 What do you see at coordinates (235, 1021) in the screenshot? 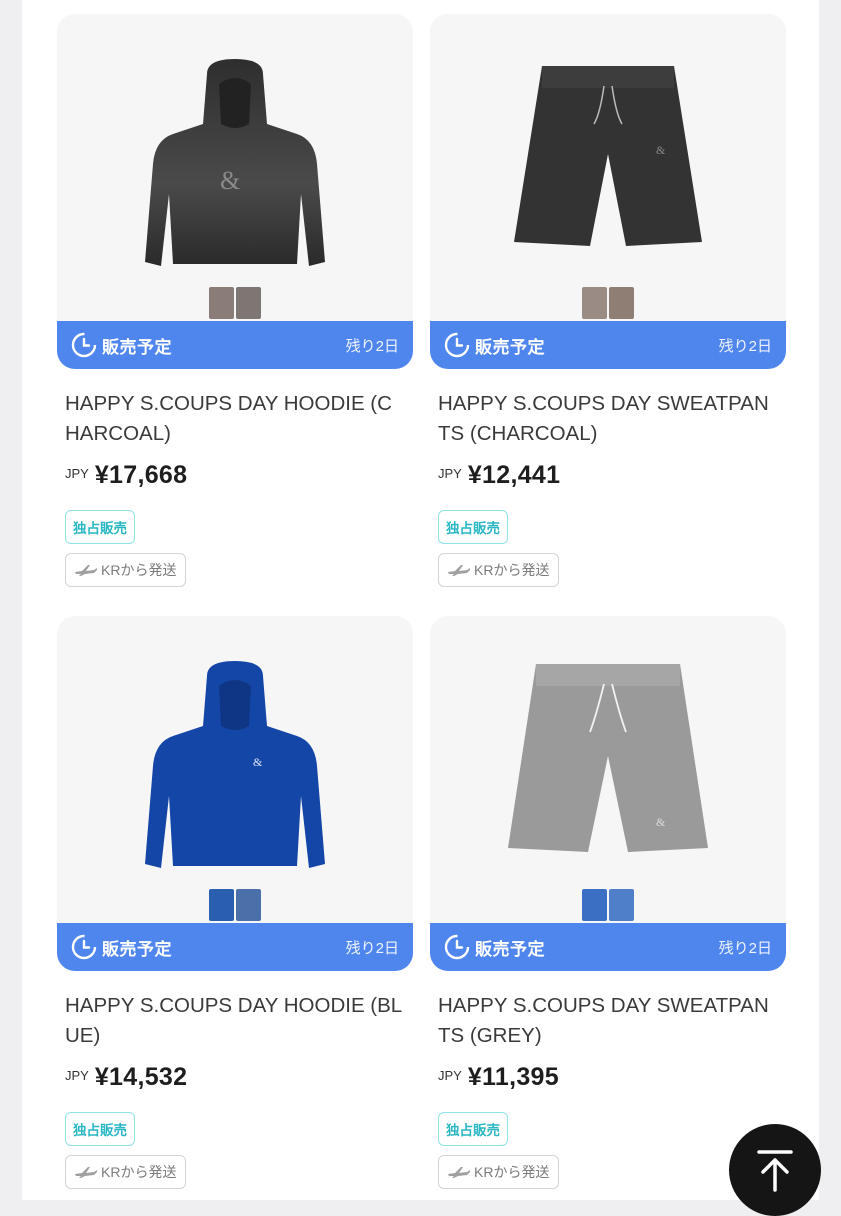
I see `product-title: HAPPY S.COUPS DAY HOODIE (BLUE)` at bounding box center [235, 1021].